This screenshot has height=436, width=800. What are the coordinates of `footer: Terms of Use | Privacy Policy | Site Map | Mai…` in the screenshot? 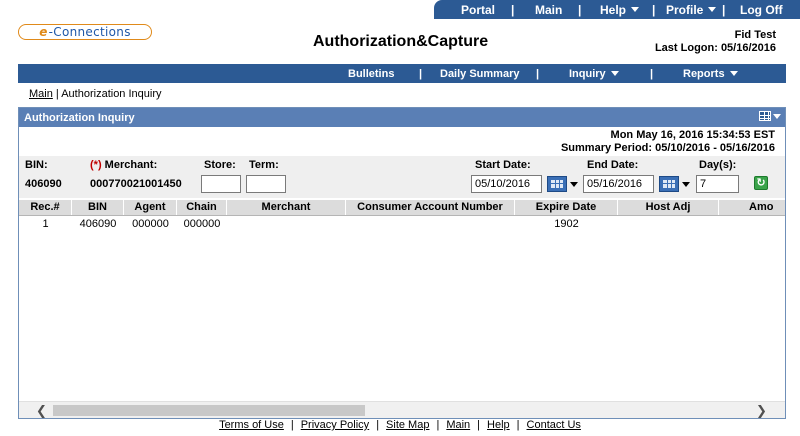 It's located at (400, 425).